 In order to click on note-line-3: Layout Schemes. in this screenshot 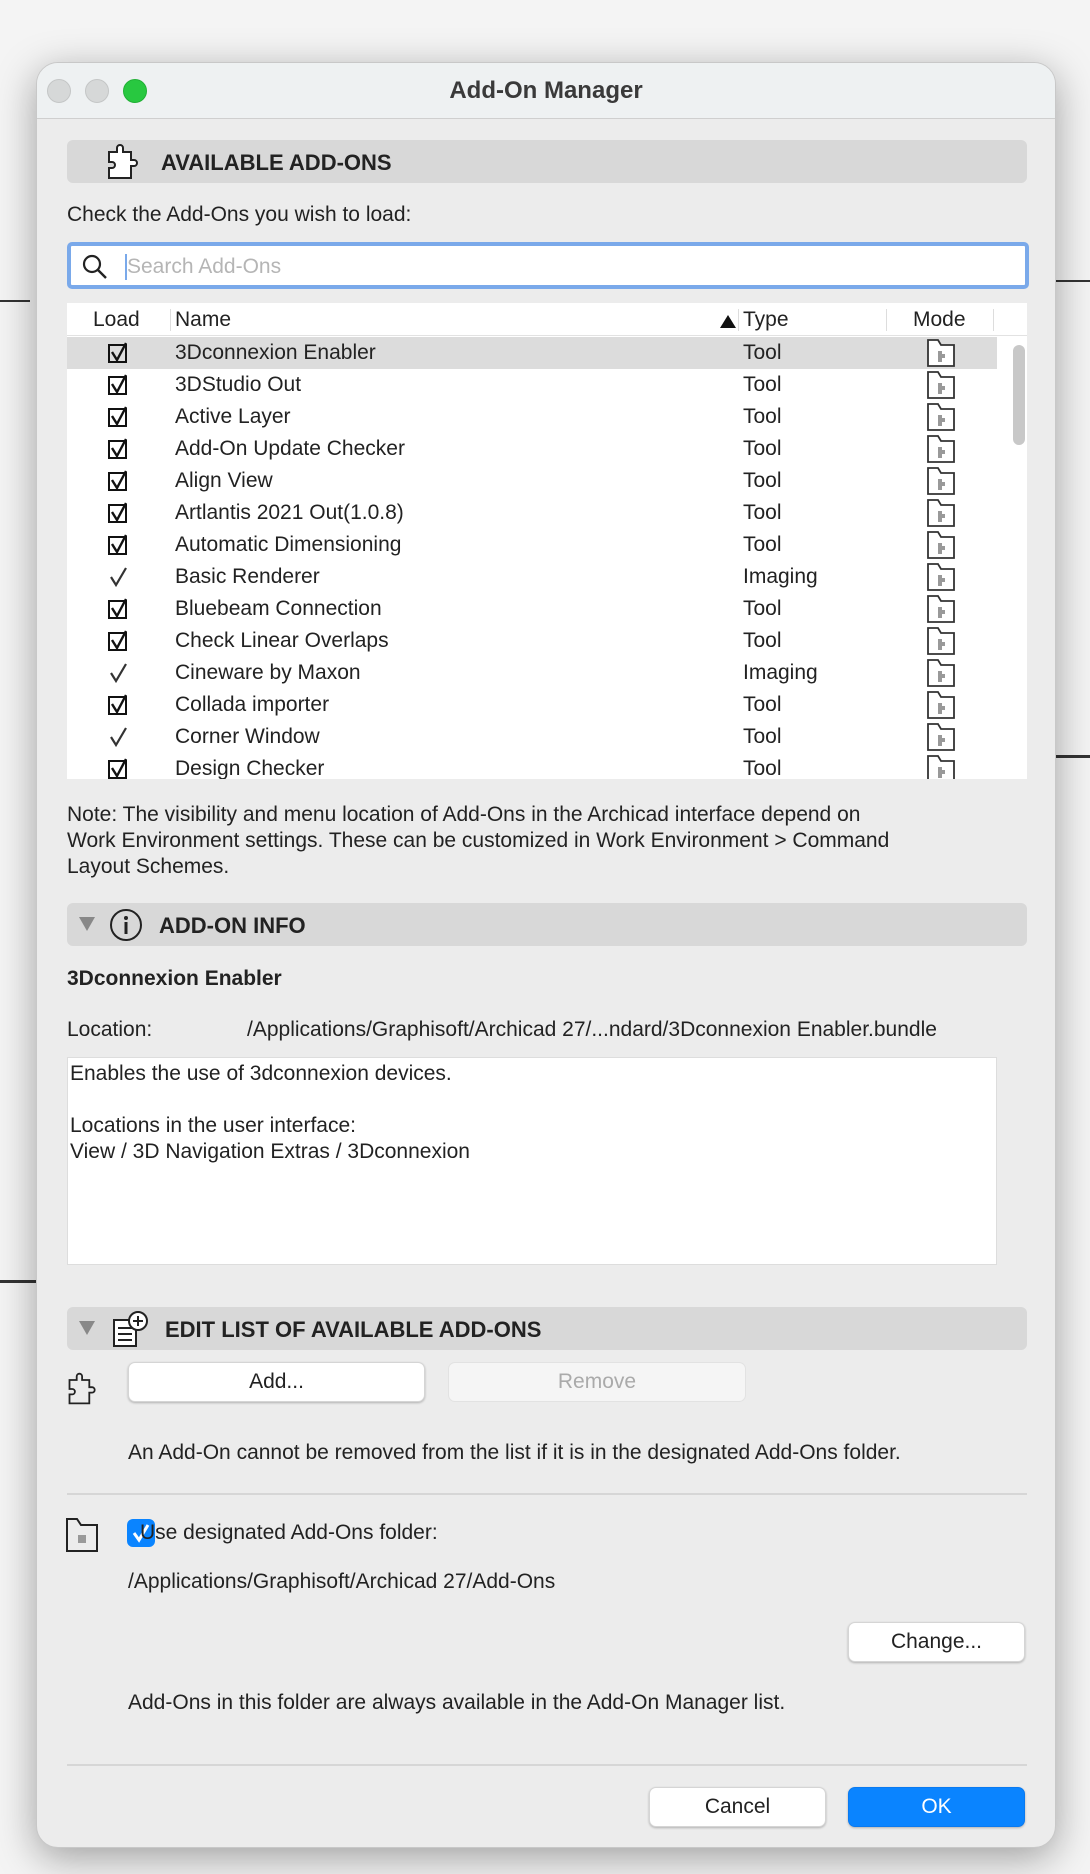, I will do `click(148, 866)`.